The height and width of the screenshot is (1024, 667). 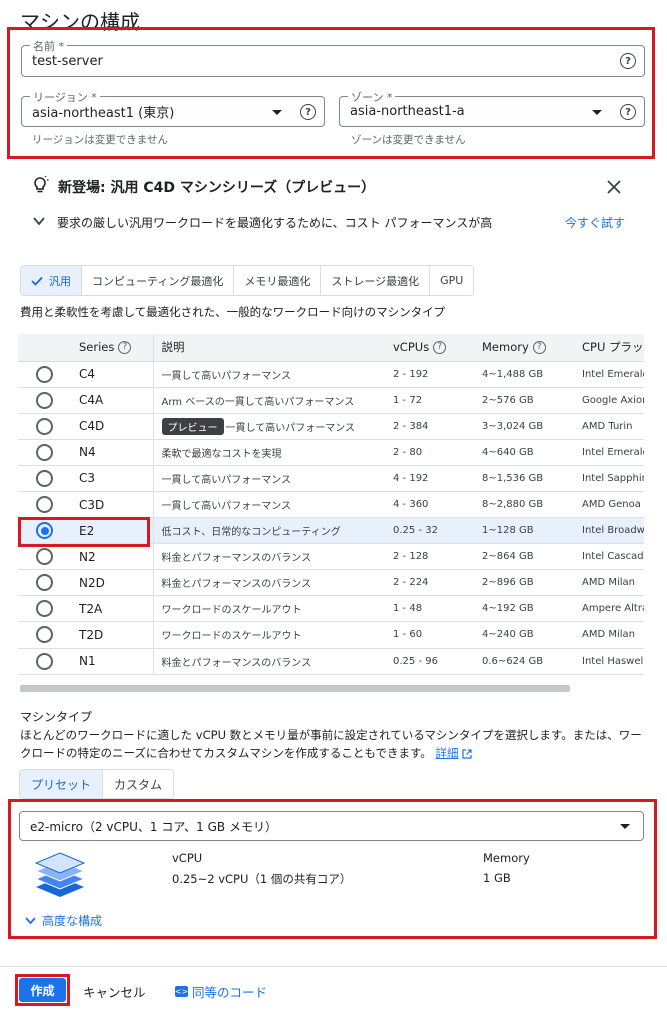 I want to click on machine-family-tabs: 汎用 コンピューティング最適化 メモリ最適化 ストレージ最適化 GPU, so click(x=247, y=280).